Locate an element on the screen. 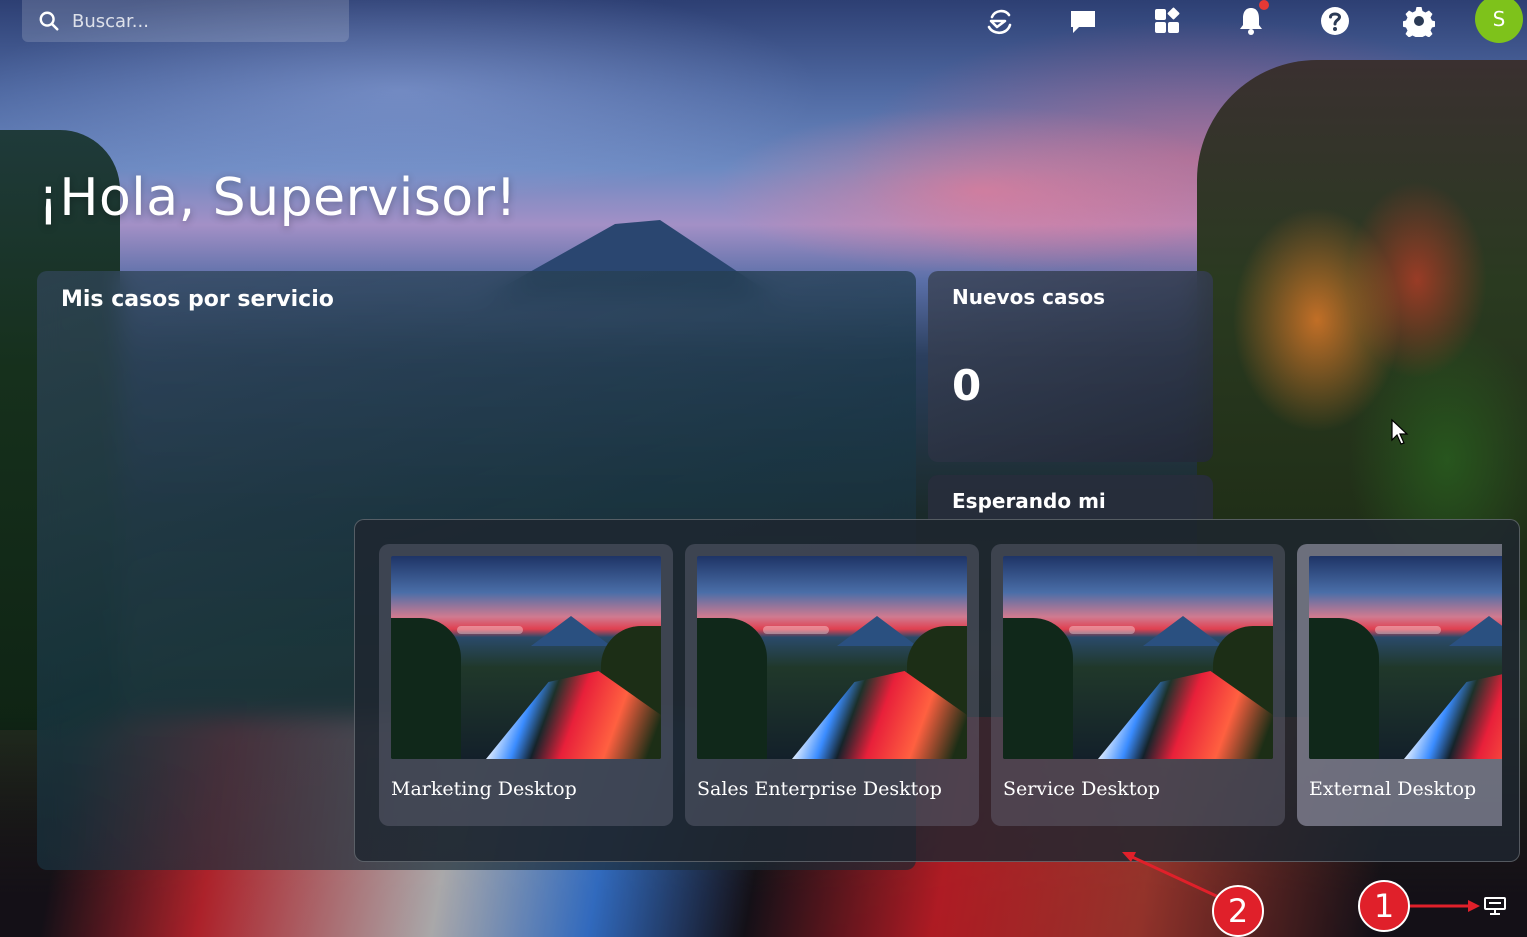  new-cases-widget: Nuevos casos 0 is located at coordinates (1070, 366).